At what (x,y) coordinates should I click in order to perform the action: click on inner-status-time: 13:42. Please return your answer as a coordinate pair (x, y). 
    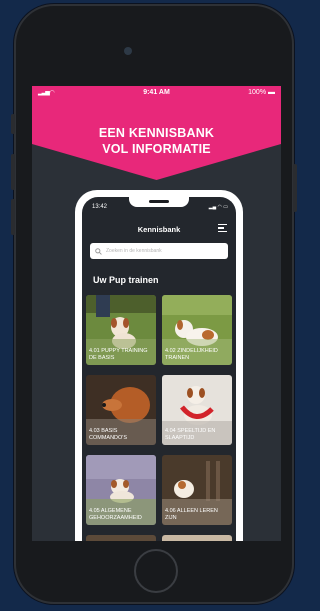
    Looking at the image, I should click on (100, 207).